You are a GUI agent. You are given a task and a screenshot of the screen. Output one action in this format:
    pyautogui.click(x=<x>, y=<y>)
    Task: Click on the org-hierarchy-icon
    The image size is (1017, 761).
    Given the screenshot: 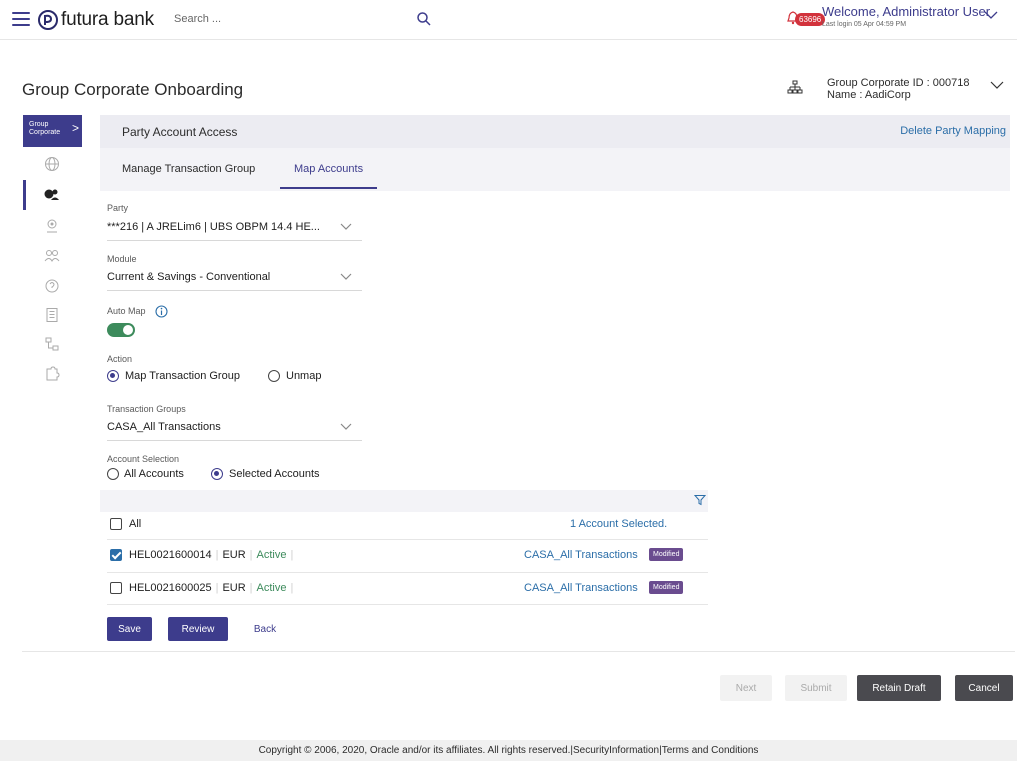 What is the action you would take?
    pyautogui.click(x=795, y=87)
    